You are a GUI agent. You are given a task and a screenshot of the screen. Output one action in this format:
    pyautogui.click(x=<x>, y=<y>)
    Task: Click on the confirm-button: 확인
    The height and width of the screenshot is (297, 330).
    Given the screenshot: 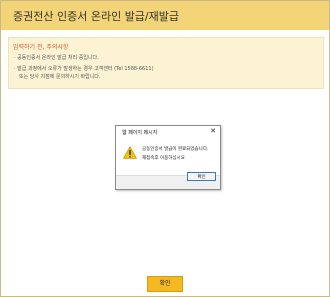 What is the action you would take?
    pyautogui.click(x=165, y=284)
    